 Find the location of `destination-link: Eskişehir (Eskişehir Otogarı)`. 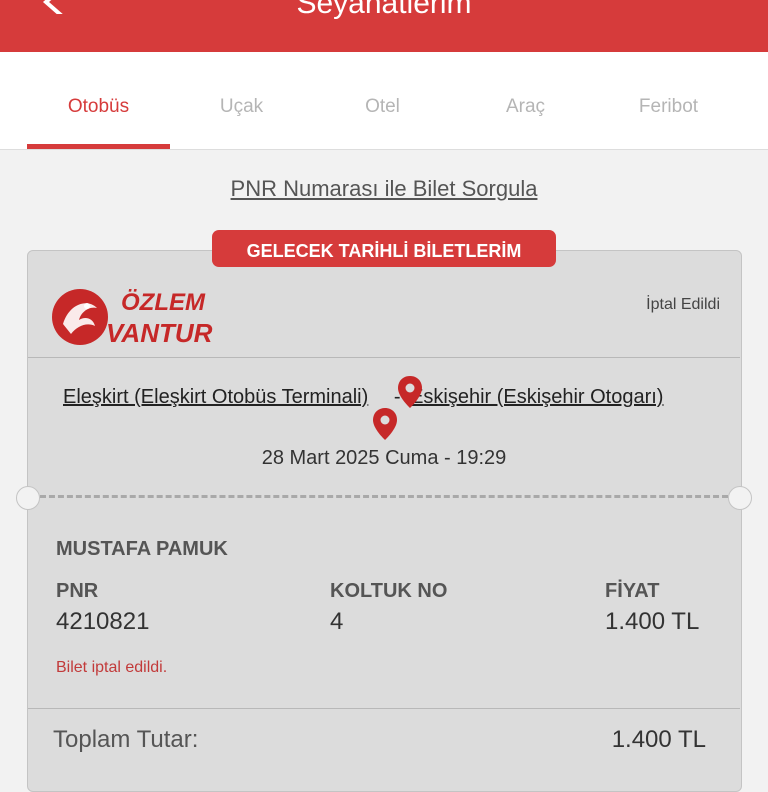

destination-link: Eskişehir (Eskişehir Otogarı) is located at coordinates (536, 397).